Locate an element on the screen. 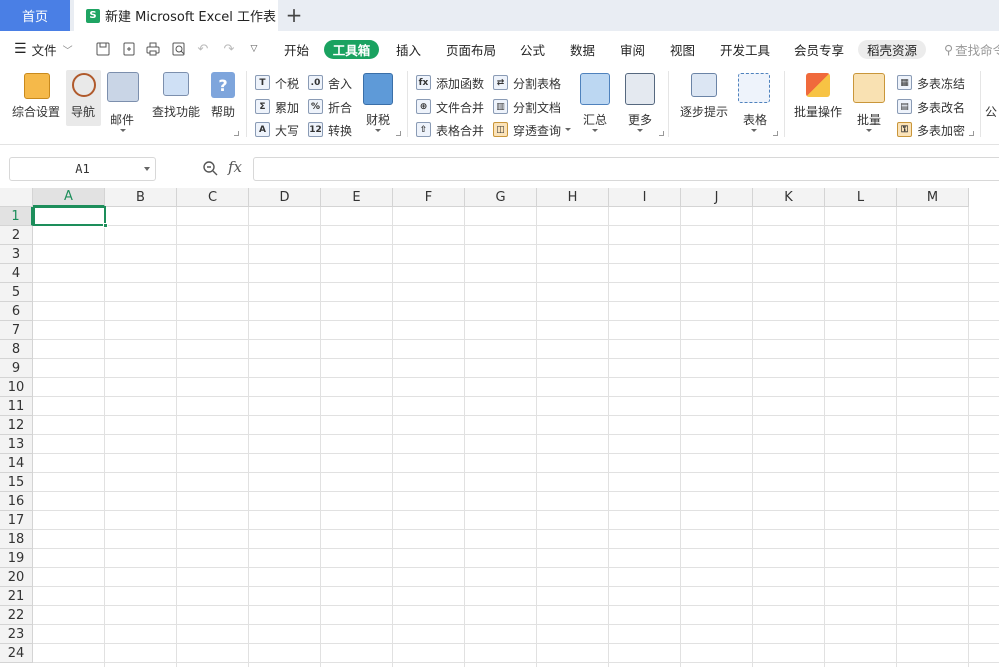 The height and width of the screenshot is (667, 999). row-header: 18 is located at coordinates (16, 539).